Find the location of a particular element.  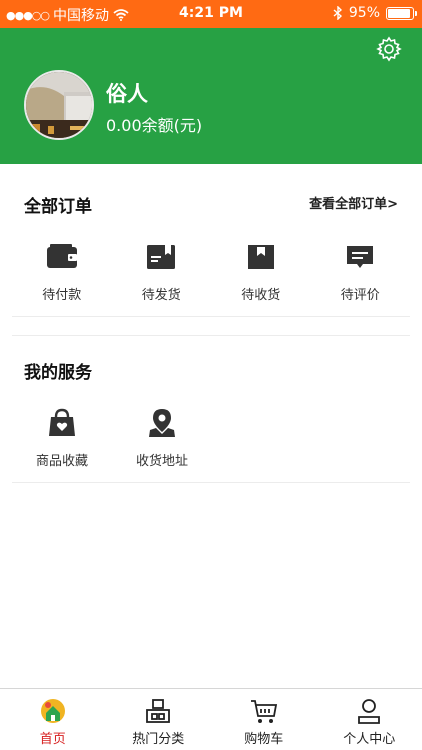

user-icon is located at coordinates (369, 711).